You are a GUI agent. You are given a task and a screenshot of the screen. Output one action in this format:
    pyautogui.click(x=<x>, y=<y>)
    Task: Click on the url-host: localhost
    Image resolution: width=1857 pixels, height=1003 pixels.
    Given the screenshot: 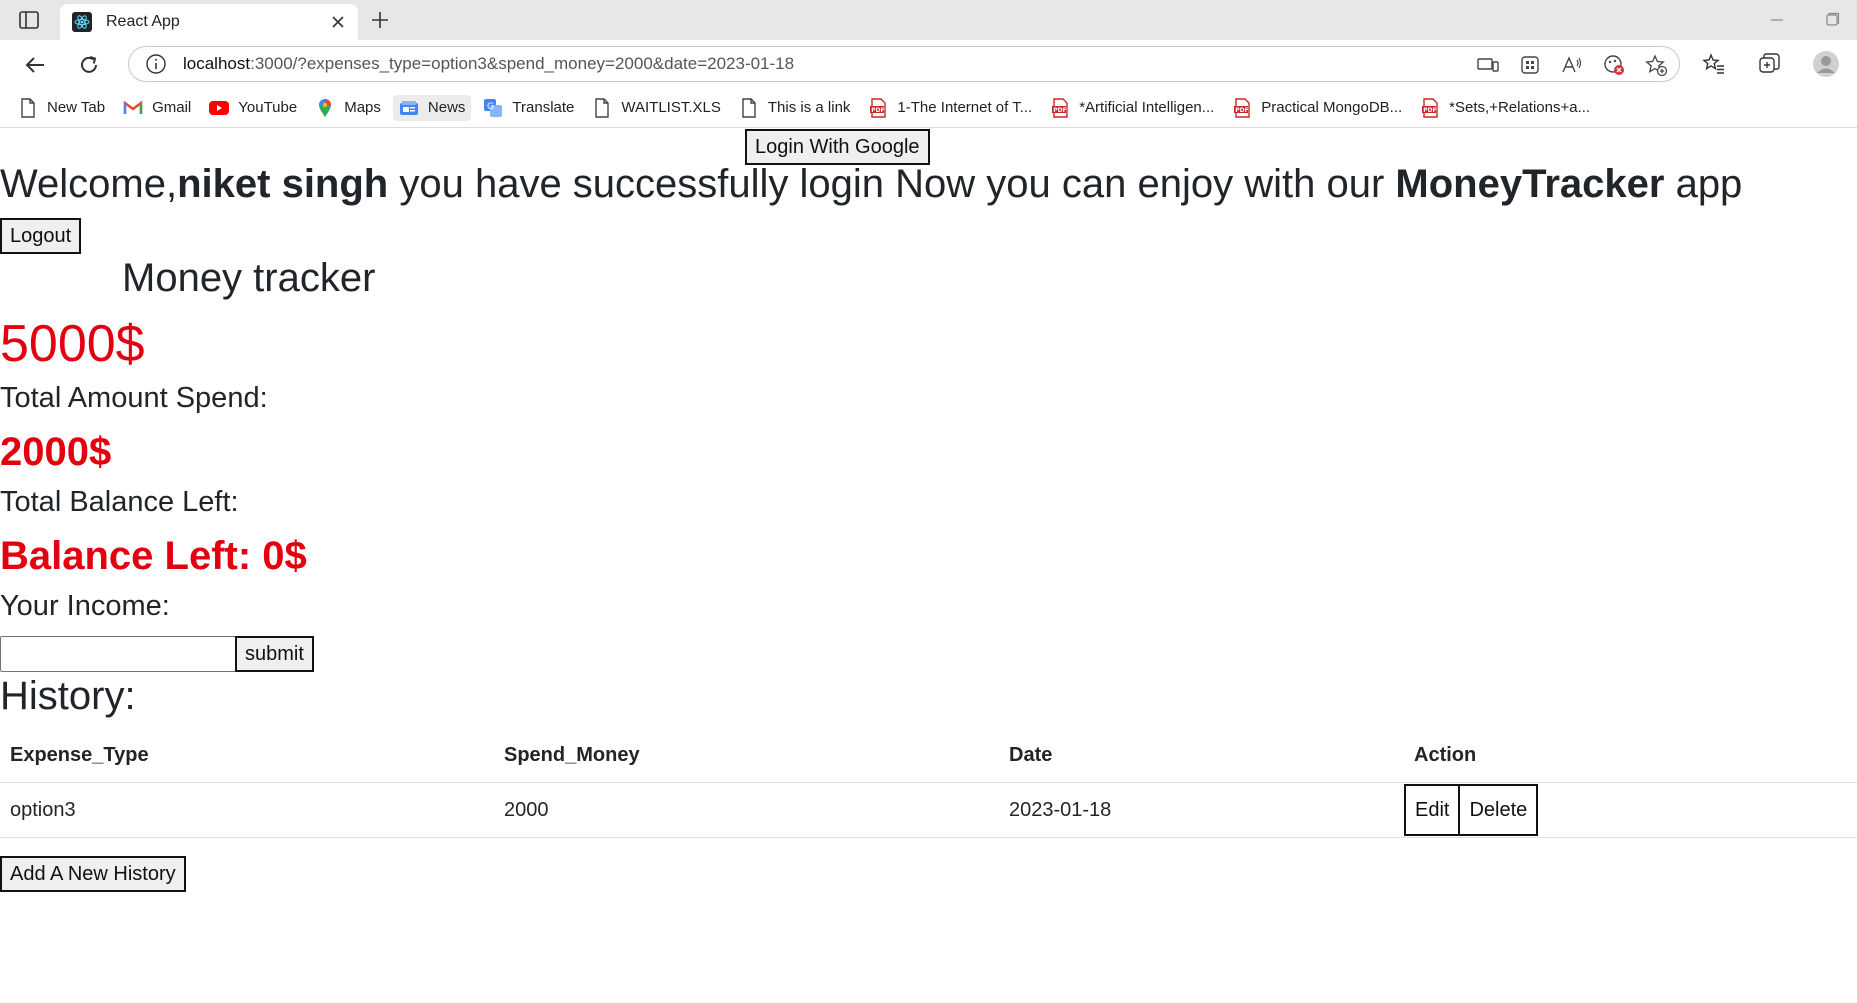 What is the action you would take?
    pyautogui.click(x=217, y=63)
    